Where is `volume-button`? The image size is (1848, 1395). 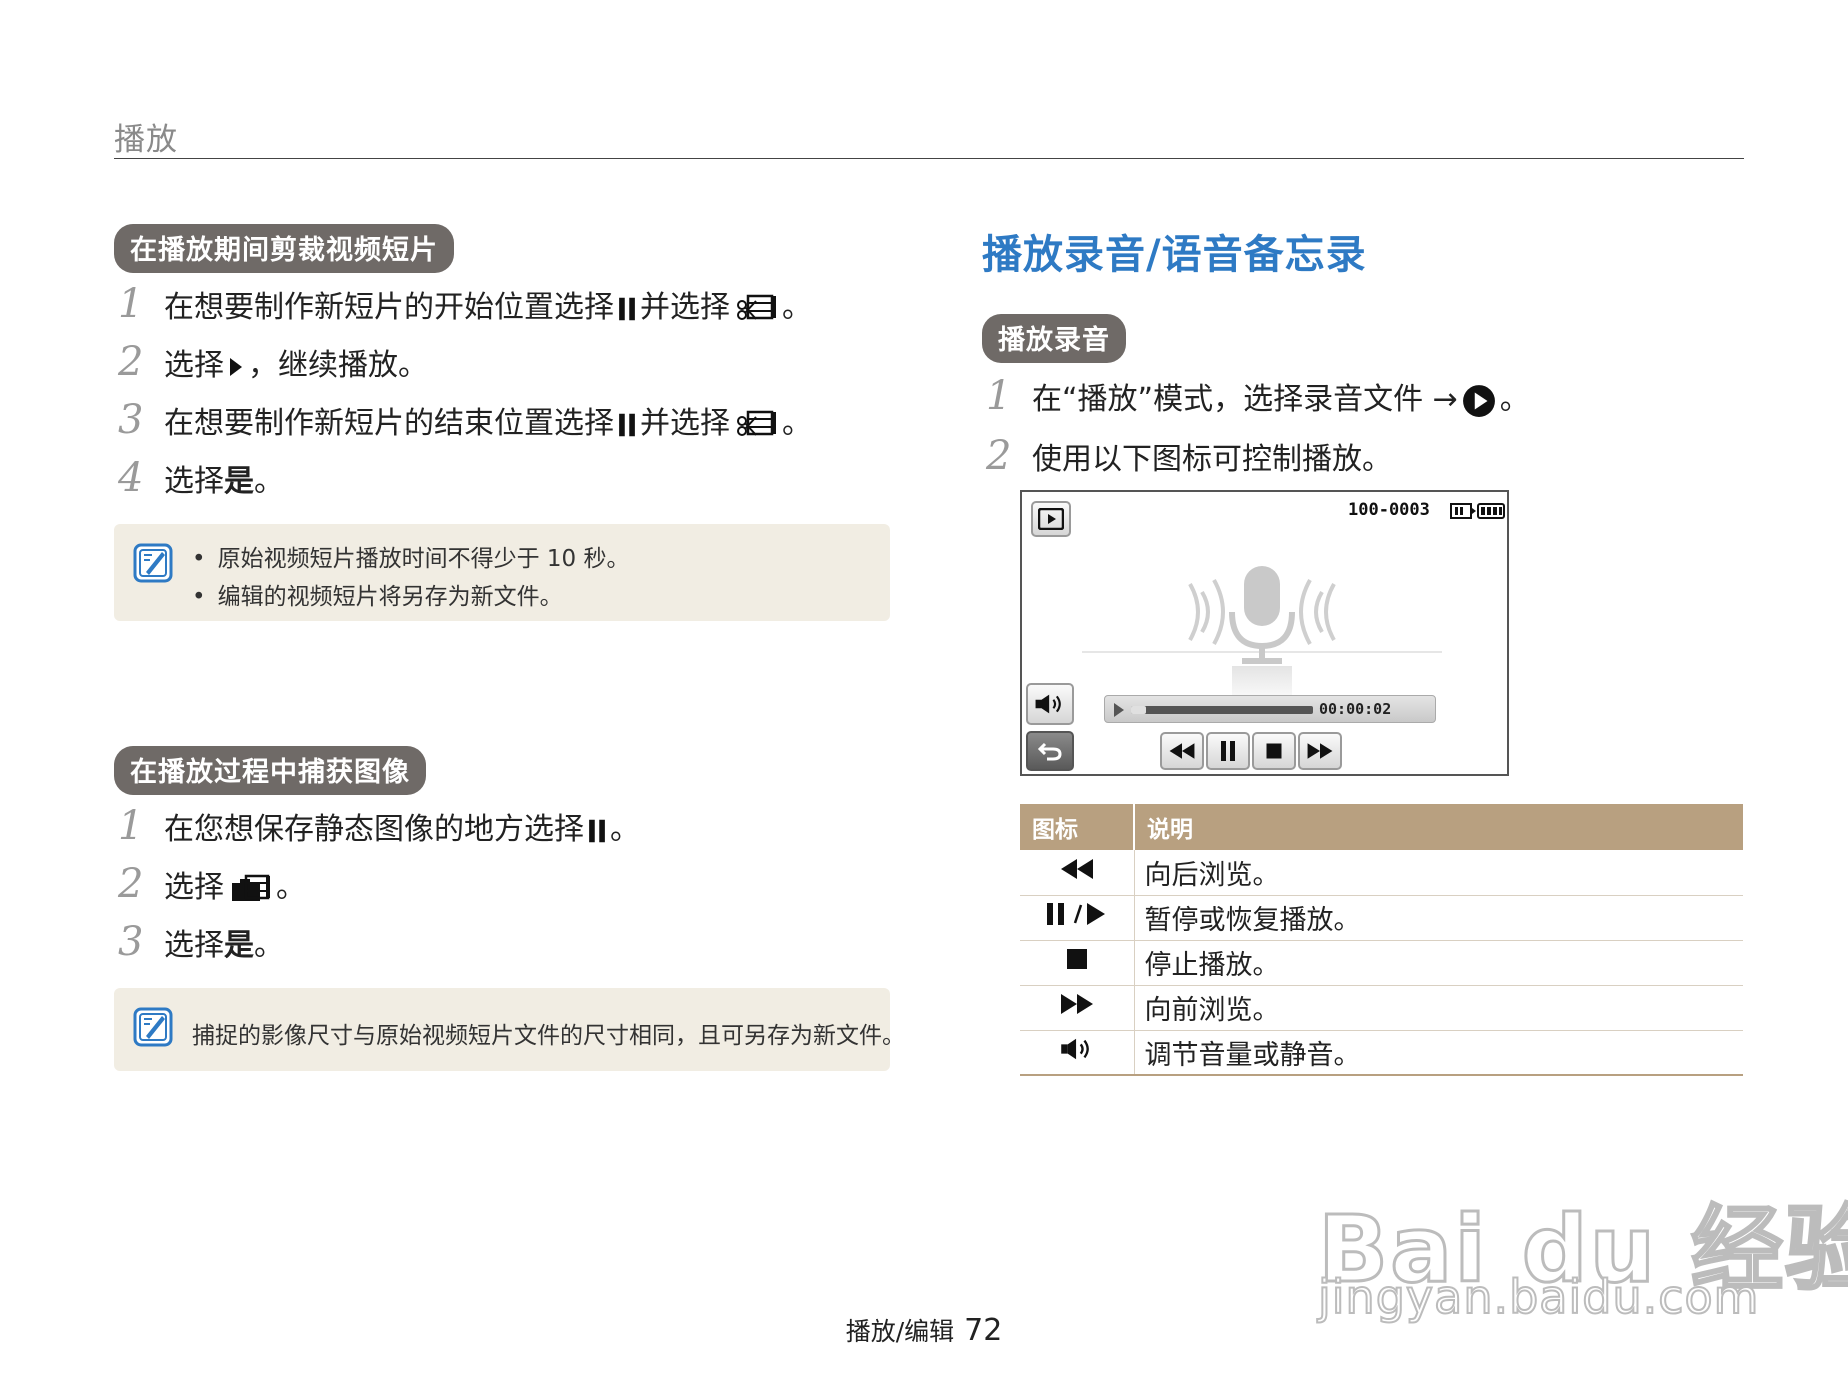
volume-button is located at coordinates (1050, 704).